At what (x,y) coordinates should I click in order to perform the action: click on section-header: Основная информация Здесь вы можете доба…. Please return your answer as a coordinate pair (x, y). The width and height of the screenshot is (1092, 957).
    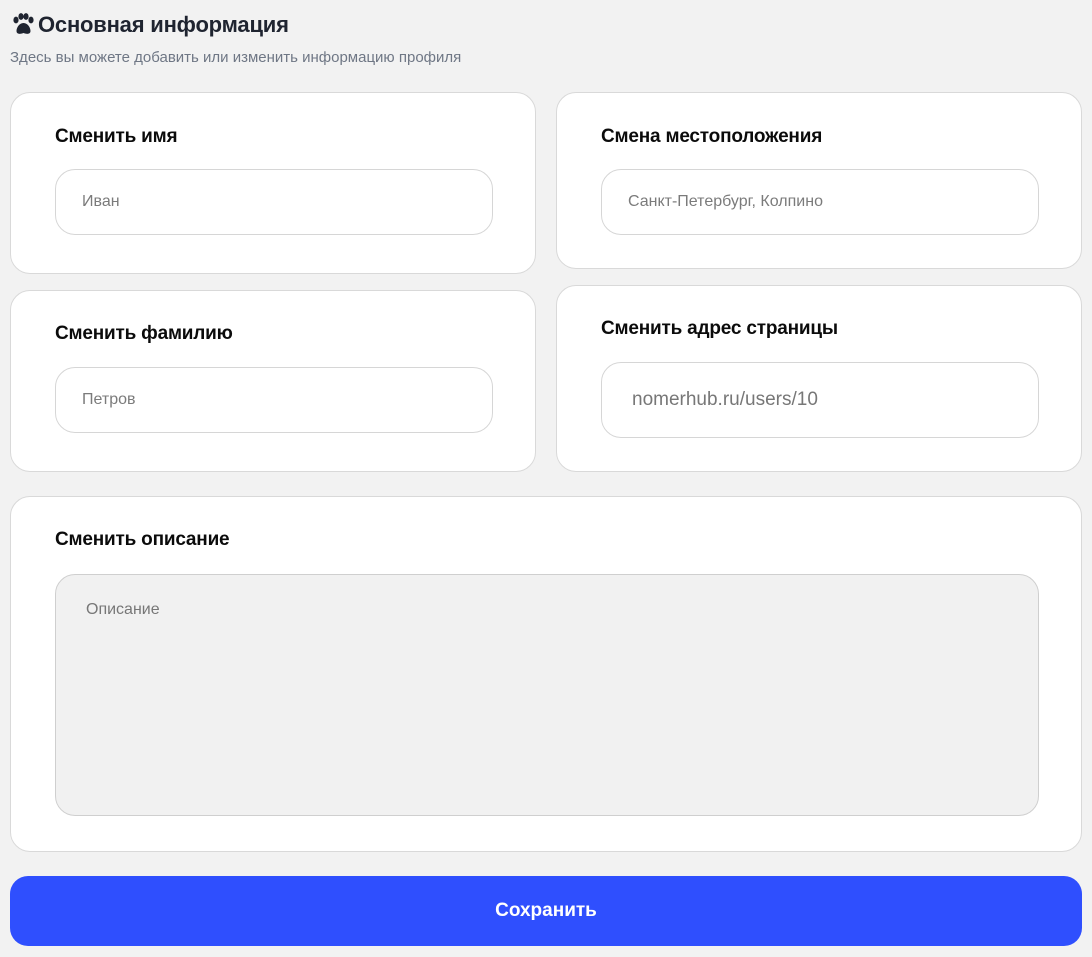
    Looking at the image, I should click on (235, 38).